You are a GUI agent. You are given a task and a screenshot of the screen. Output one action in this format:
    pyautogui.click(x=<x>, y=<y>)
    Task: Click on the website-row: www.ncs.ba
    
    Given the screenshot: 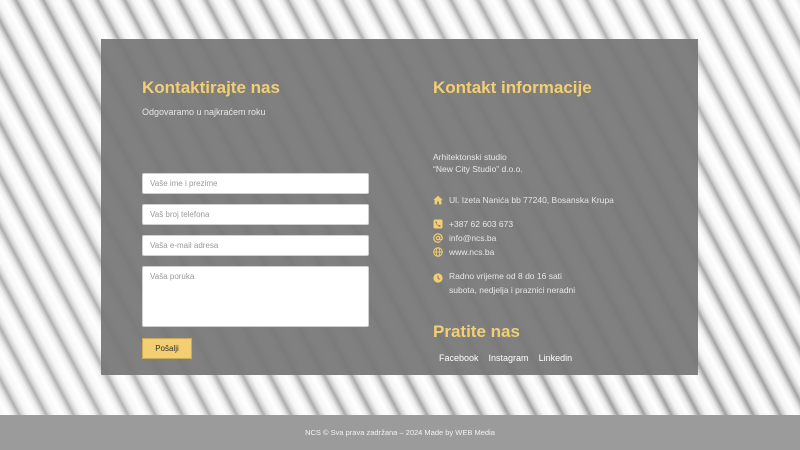 What is the action you would take?
    pyautogui.click(x=463, y=252)
    